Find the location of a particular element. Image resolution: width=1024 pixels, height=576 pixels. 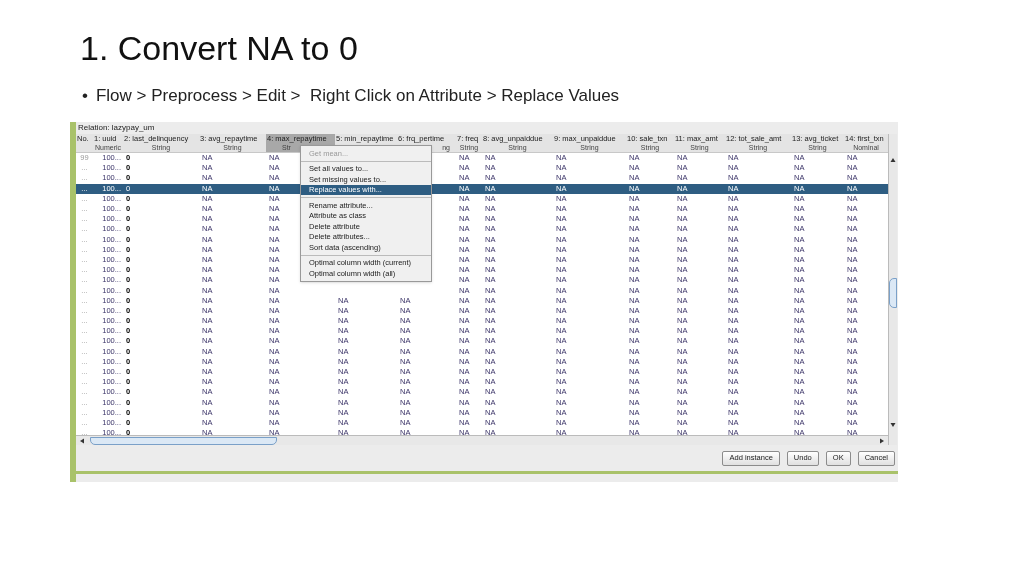

up-arrow-icon is located at coordinates (893, 160).